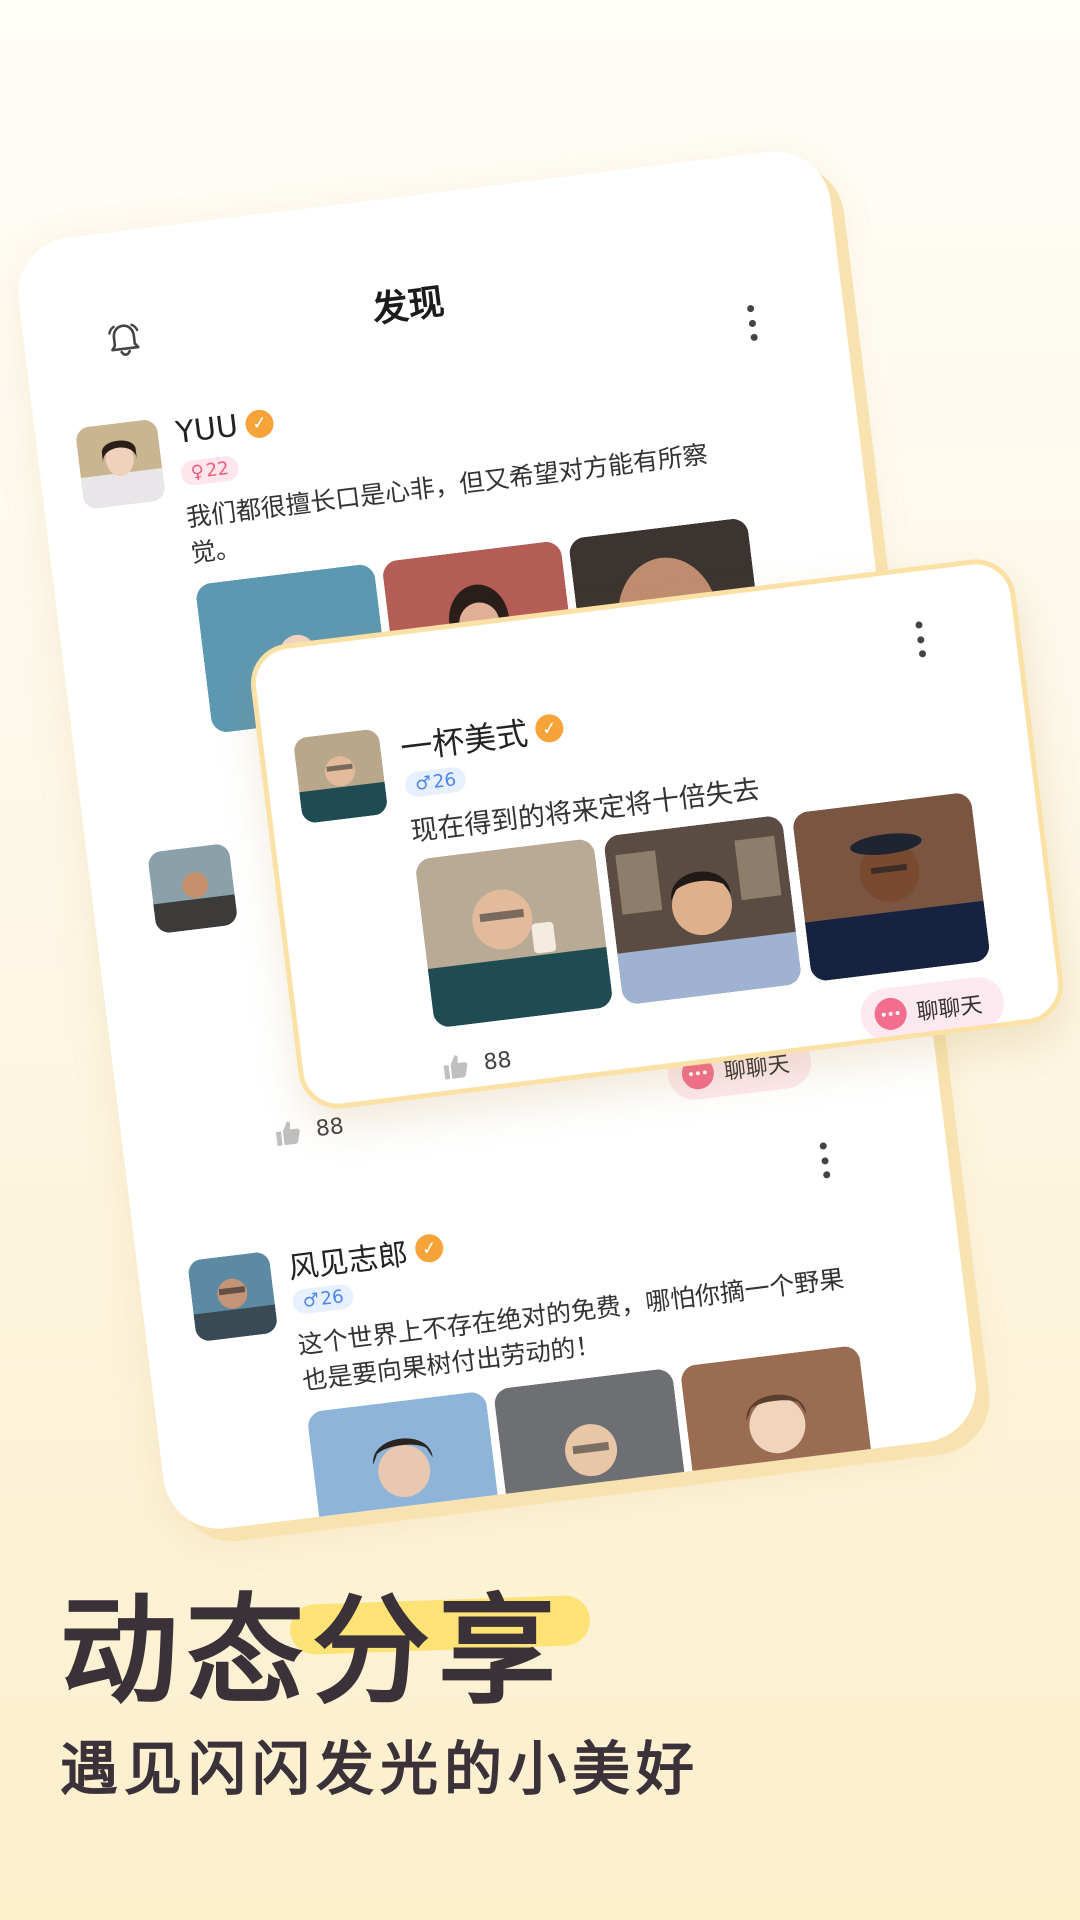  What do you see at coordinates (225, 427) in the screenshot?
I see `username: YUU ✓` at bounding box center [225, 427].